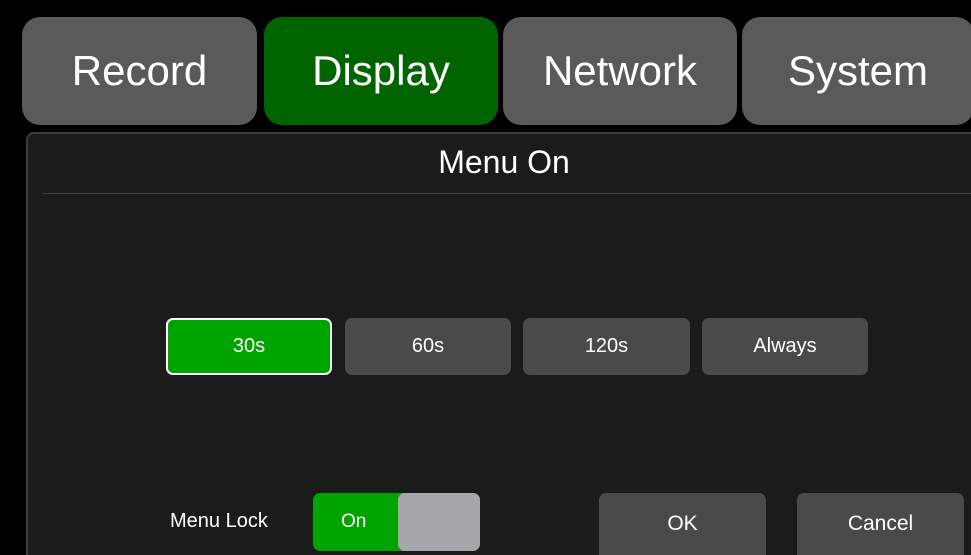  I want to click on option-60s-button: 60s, so click(428, 346).